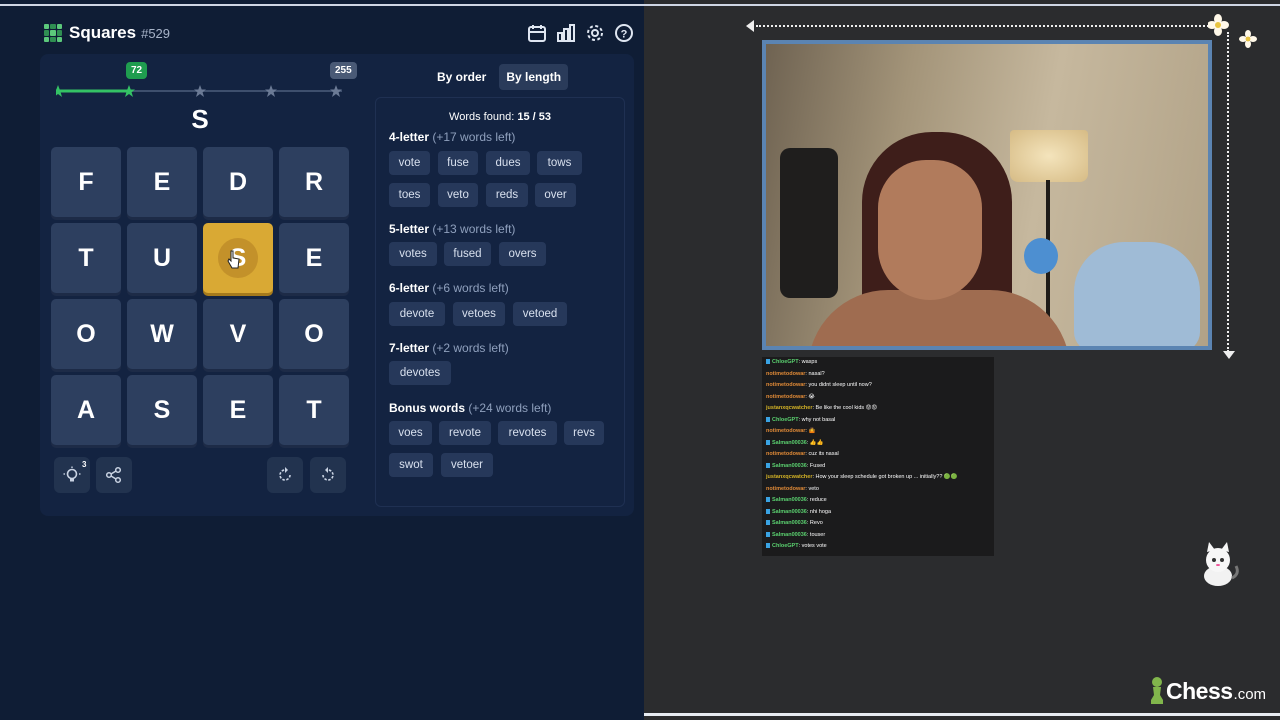 This screenshot has width=1280, height=720. Describe the element at coordinates (812, 546) in the screenshot. I see `chat-text: : votes vote` at that location.